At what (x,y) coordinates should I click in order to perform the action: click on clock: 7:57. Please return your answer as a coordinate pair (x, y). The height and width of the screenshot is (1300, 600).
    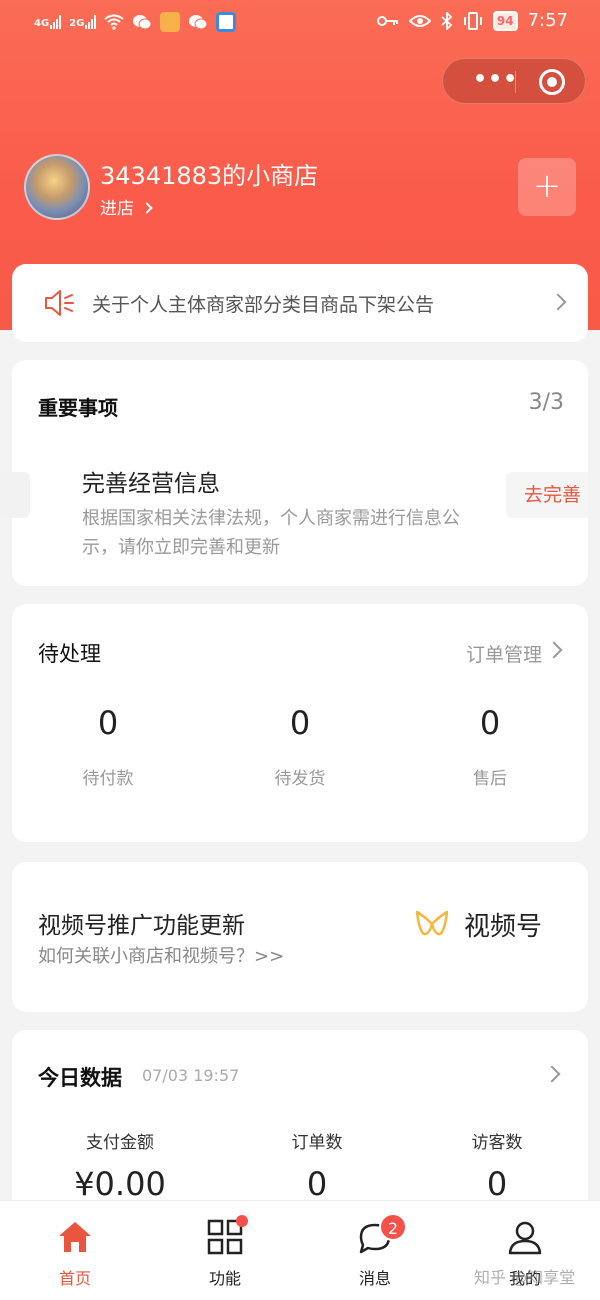
    Looking at the image, I should click on (547, 20).